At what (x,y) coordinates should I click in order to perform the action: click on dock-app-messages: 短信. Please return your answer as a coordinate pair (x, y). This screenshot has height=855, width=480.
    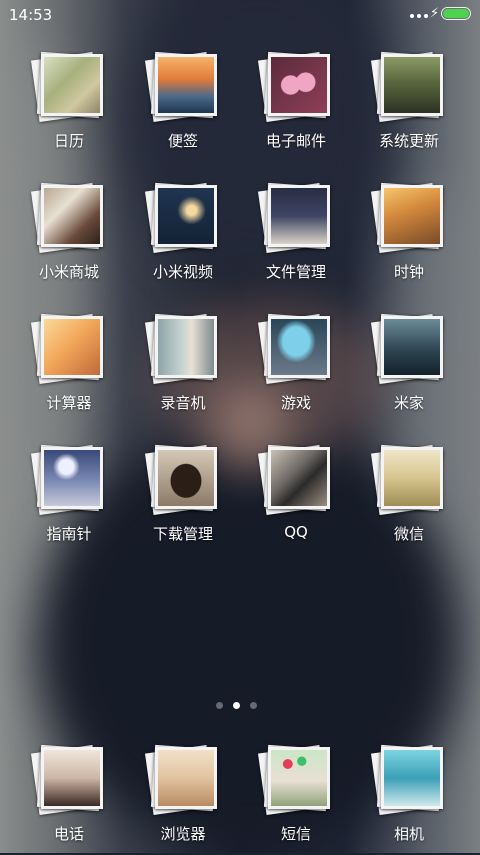
    Looking at the image, I should click on (296, 799).